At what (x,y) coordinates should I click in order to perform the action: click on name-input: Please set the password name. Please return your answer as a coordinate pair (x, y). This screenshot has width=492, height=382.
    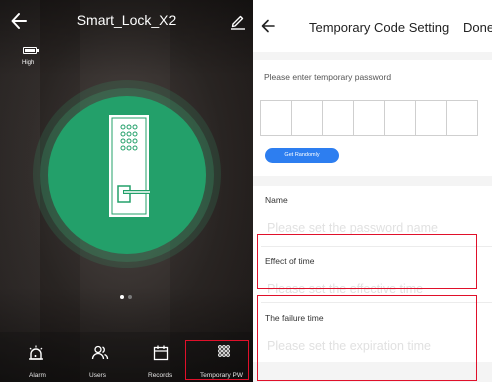
    Looking at the image, I should click on (352, 228).